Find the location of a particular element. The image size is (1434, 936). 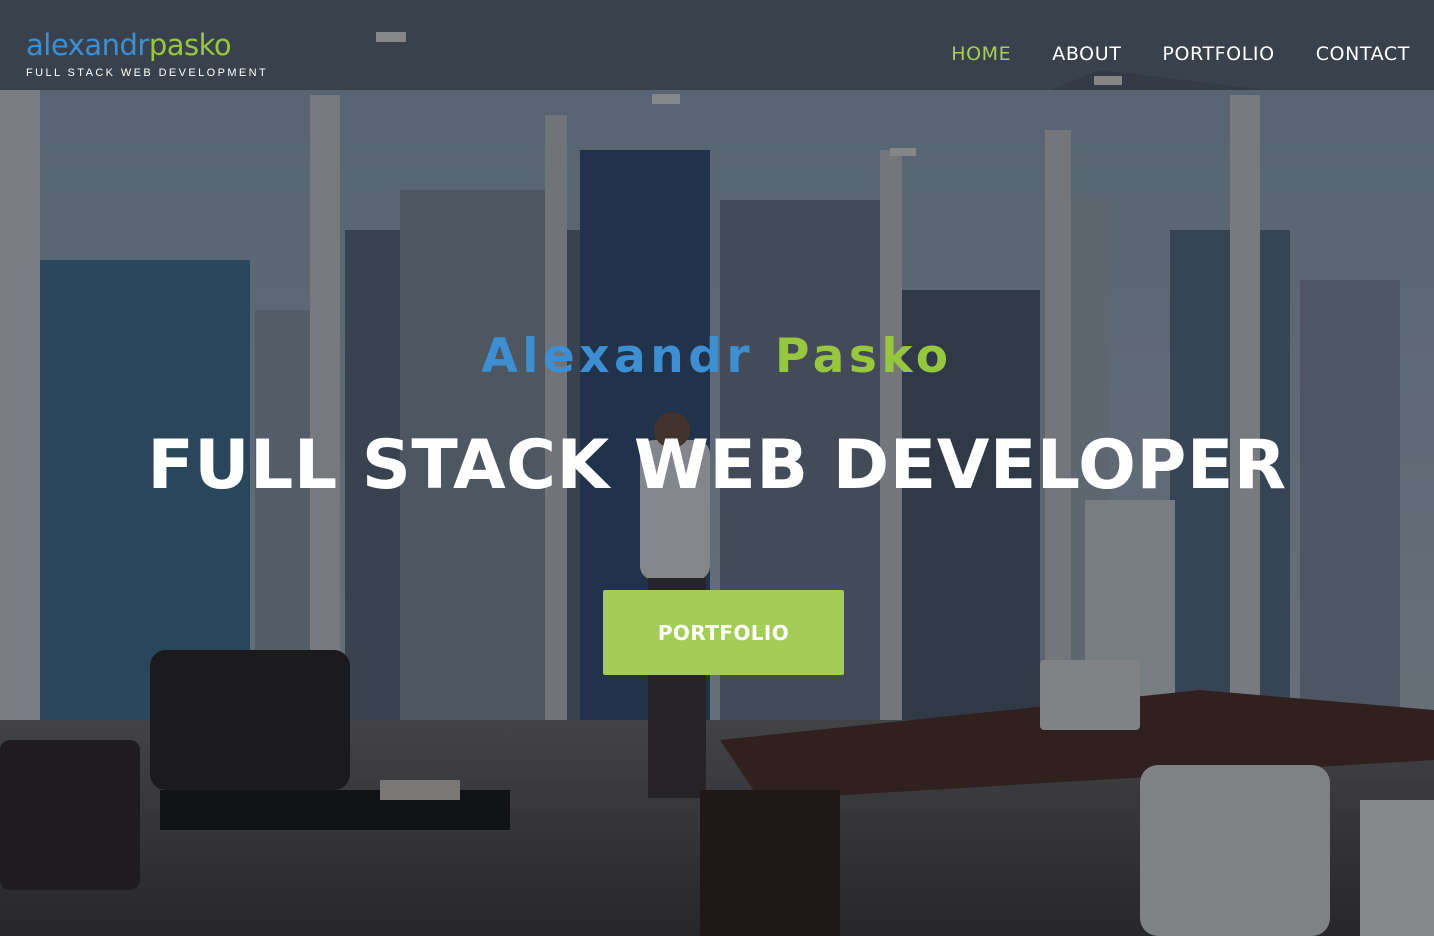

nav-contact: CONTACT is located at coordinates (1363, 54).